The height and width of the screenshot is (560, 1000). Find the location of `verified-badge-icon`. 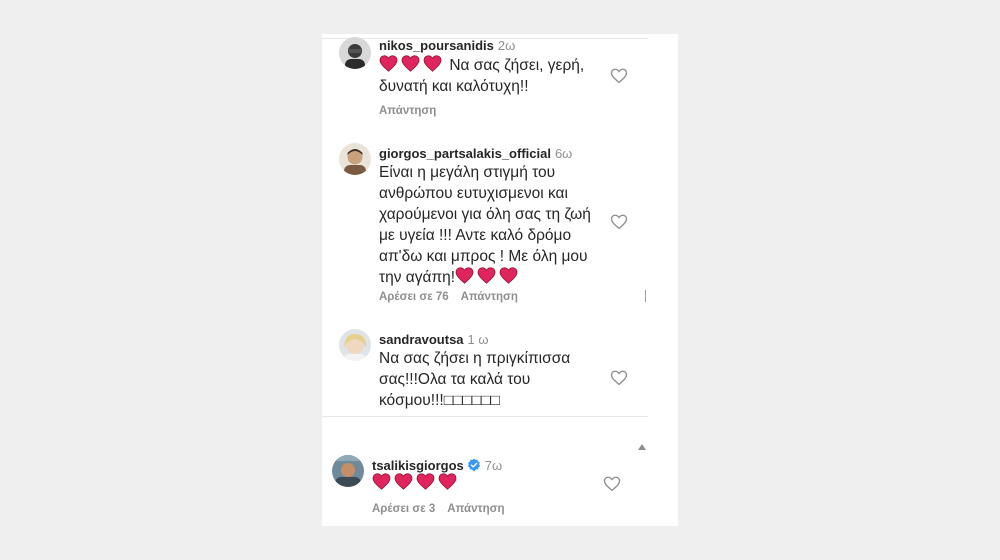

verified-badge-icon is located at coordinates (472, 465).